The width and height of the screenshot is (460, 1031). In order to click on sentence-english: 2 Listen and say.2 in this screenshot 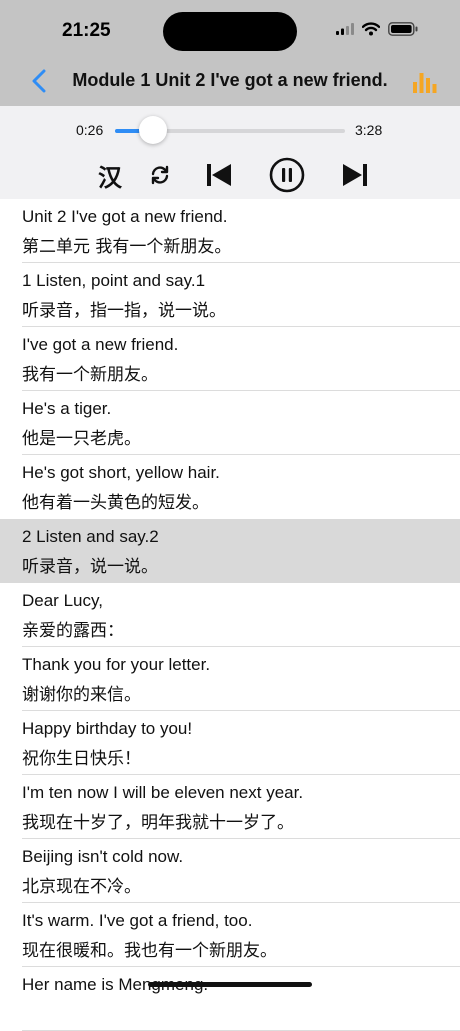, I will do `click(90, 536)`.